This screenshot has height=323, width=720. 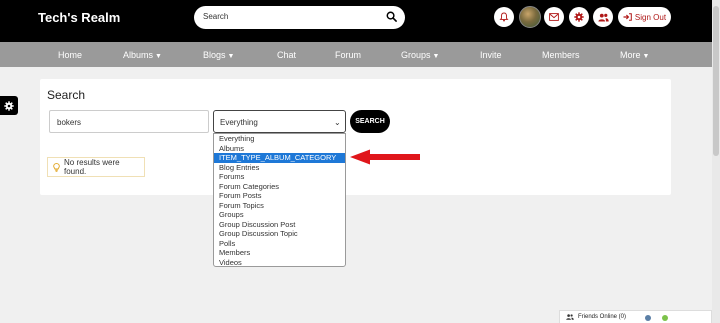 I want to click on settings-button, so click(x=579, y=17).